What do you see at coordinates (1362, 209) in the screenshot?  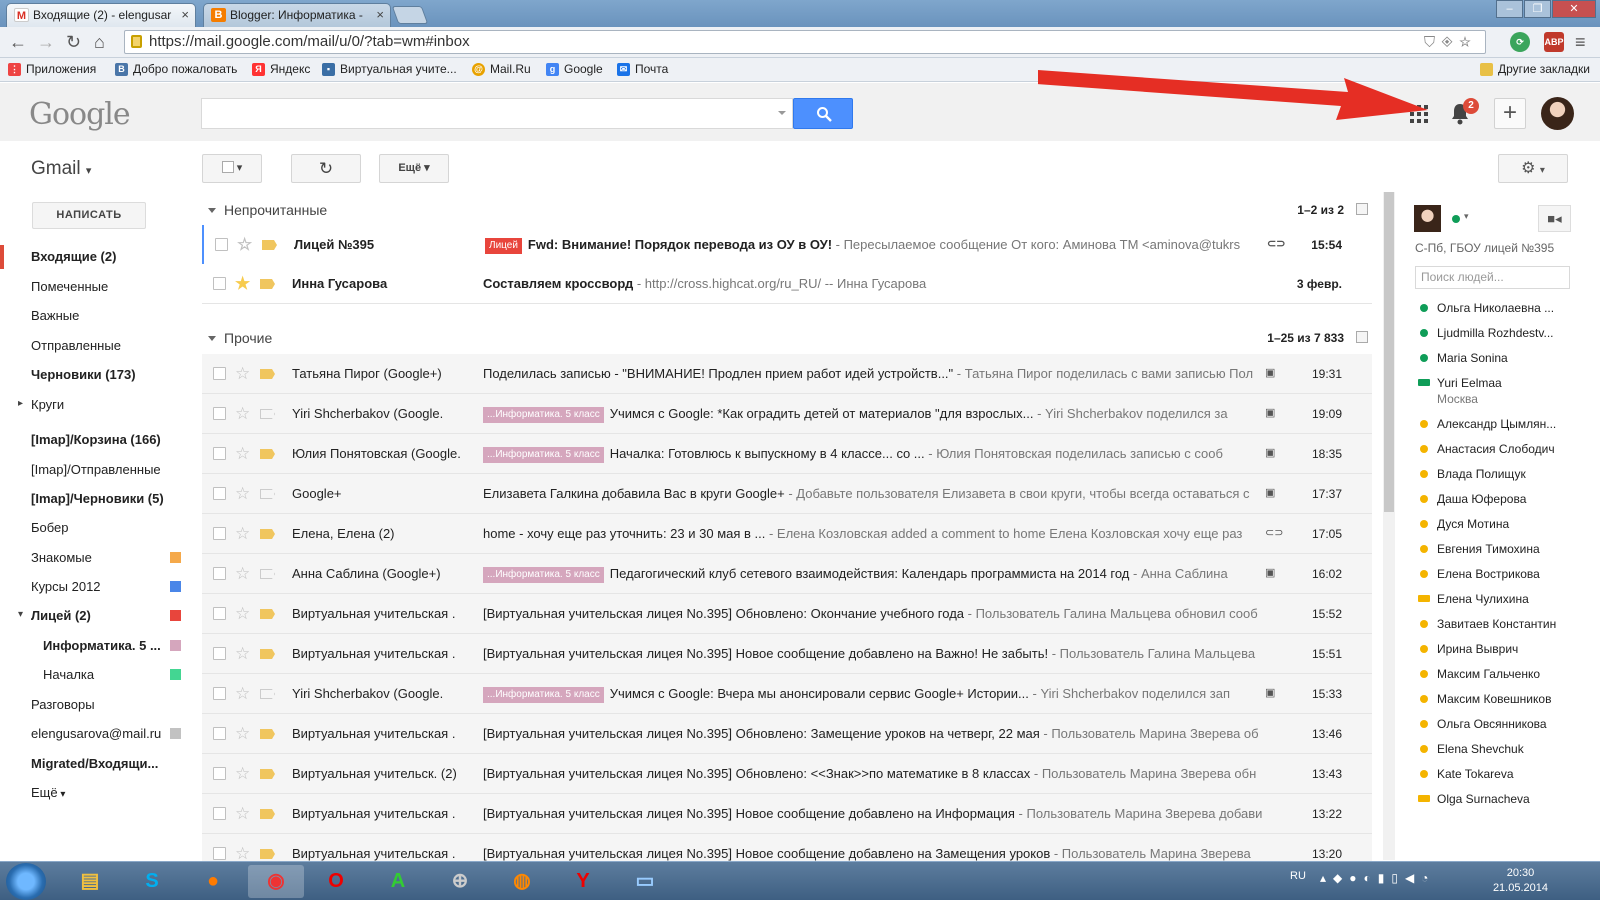 I see `section-menu-button` at bounding box center [1362, 209].